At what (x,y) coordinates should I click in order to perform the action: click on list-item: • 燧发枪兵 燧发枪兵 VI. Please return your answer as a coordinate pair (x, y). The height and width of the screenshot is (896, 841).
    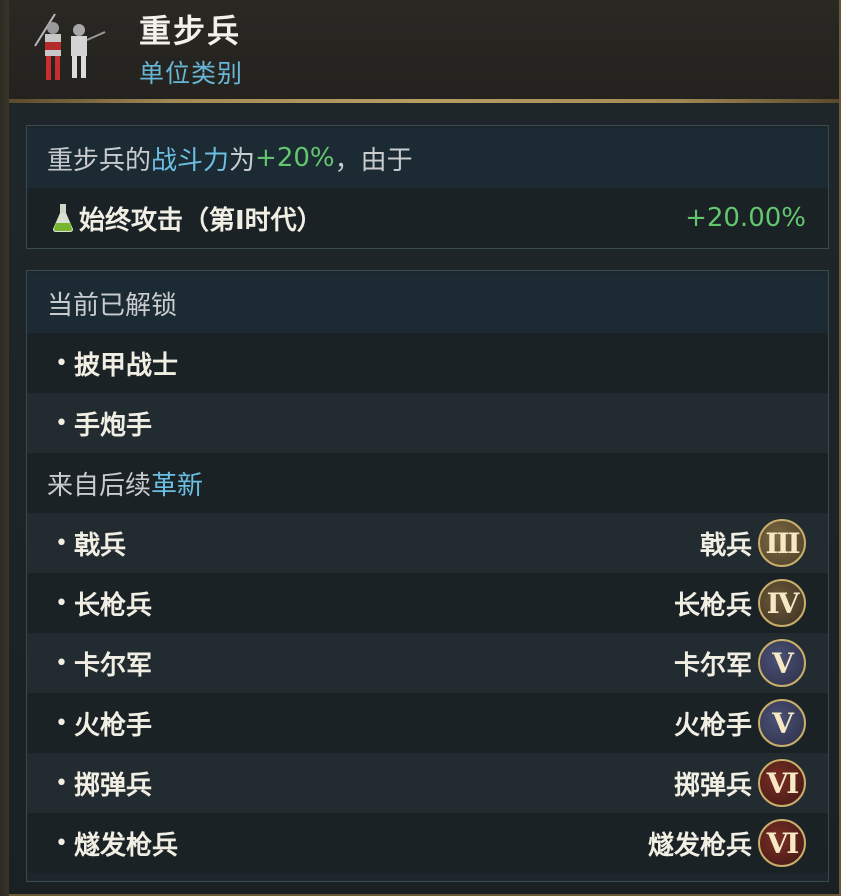
    Looking at the image, I should click on (427, 843).